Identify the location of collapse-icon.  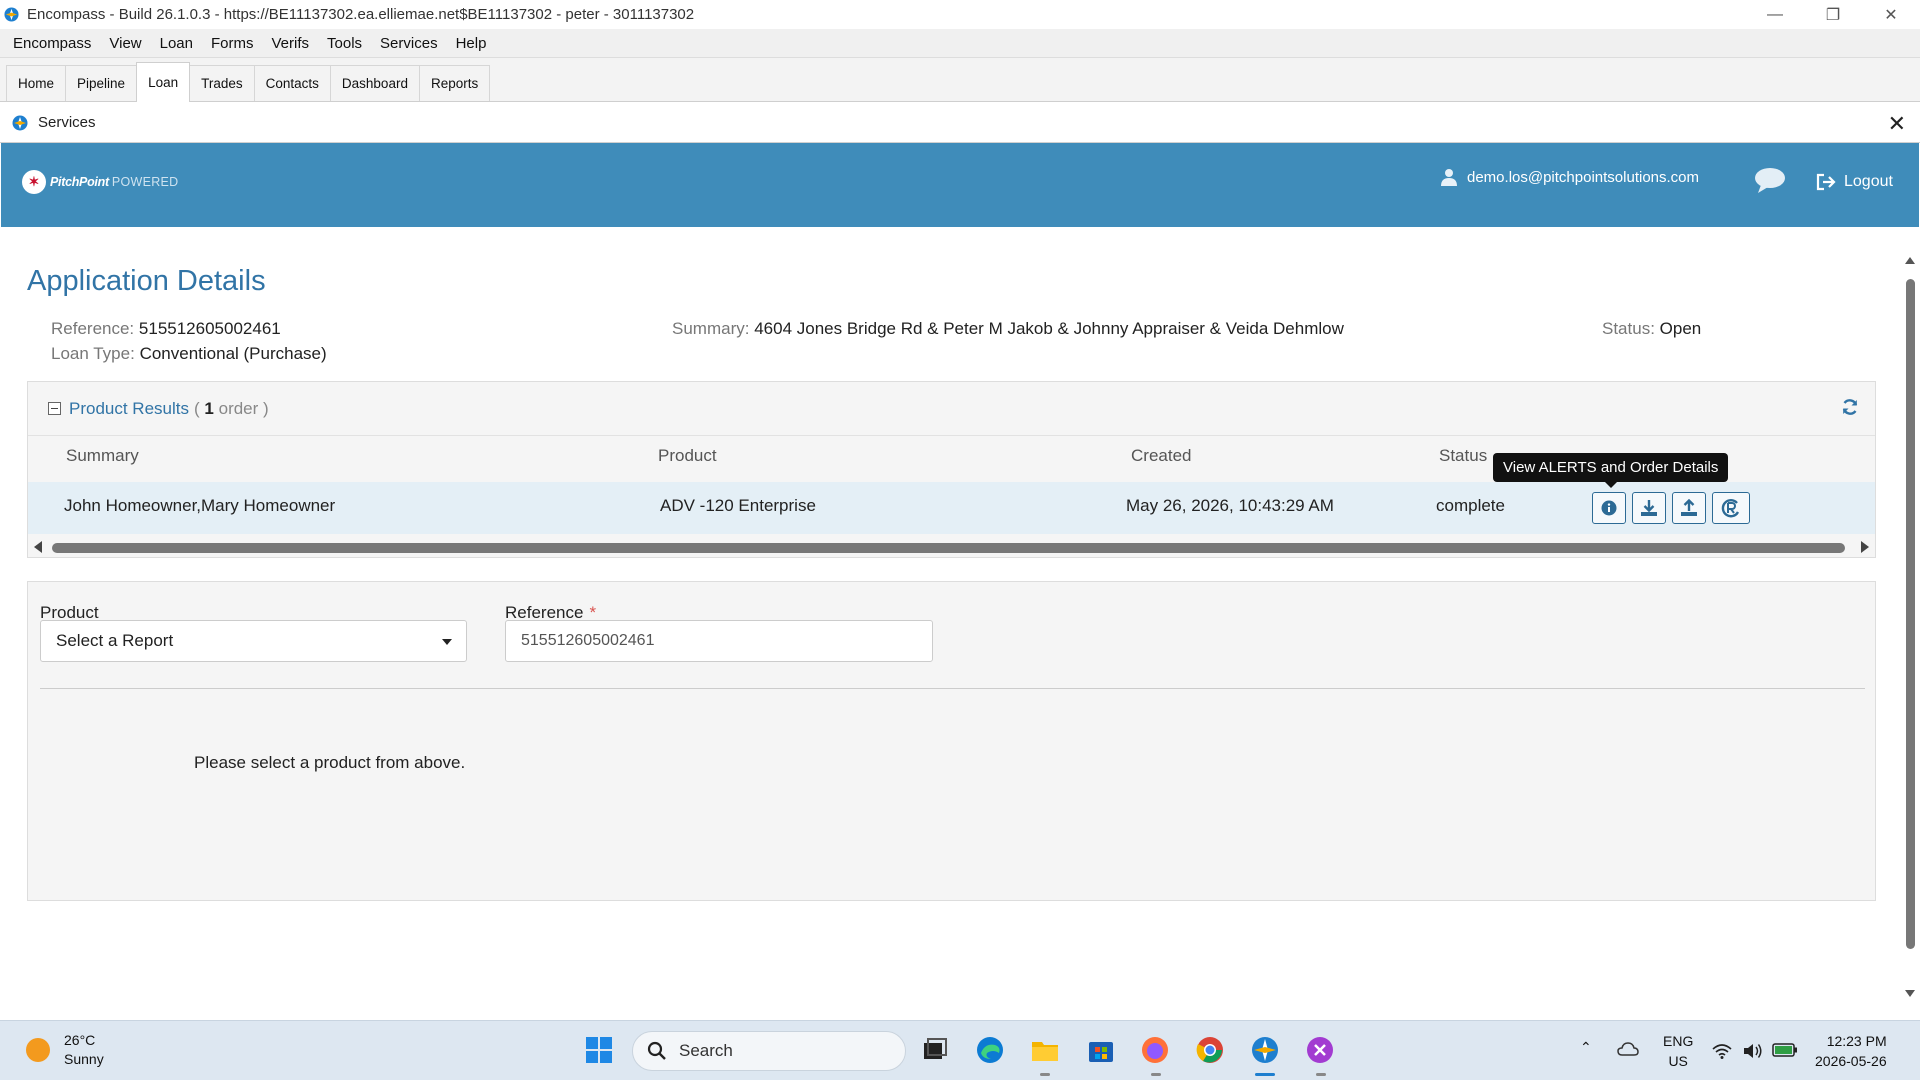
(54, 408).